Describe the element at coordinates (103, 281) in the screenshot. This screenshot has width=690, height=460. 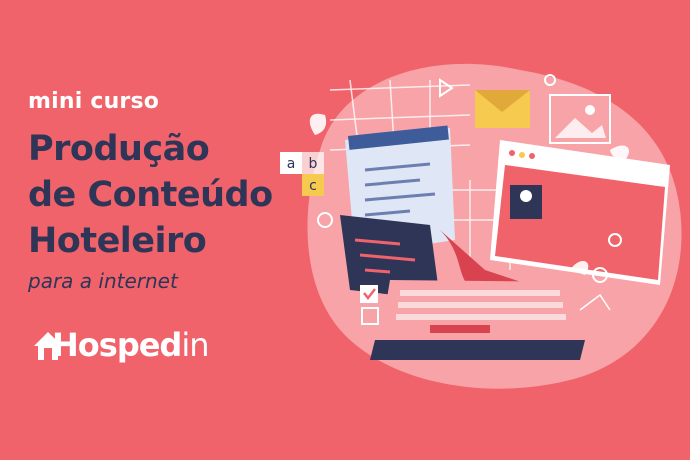
I see `subtitle: para a internet` at that location.